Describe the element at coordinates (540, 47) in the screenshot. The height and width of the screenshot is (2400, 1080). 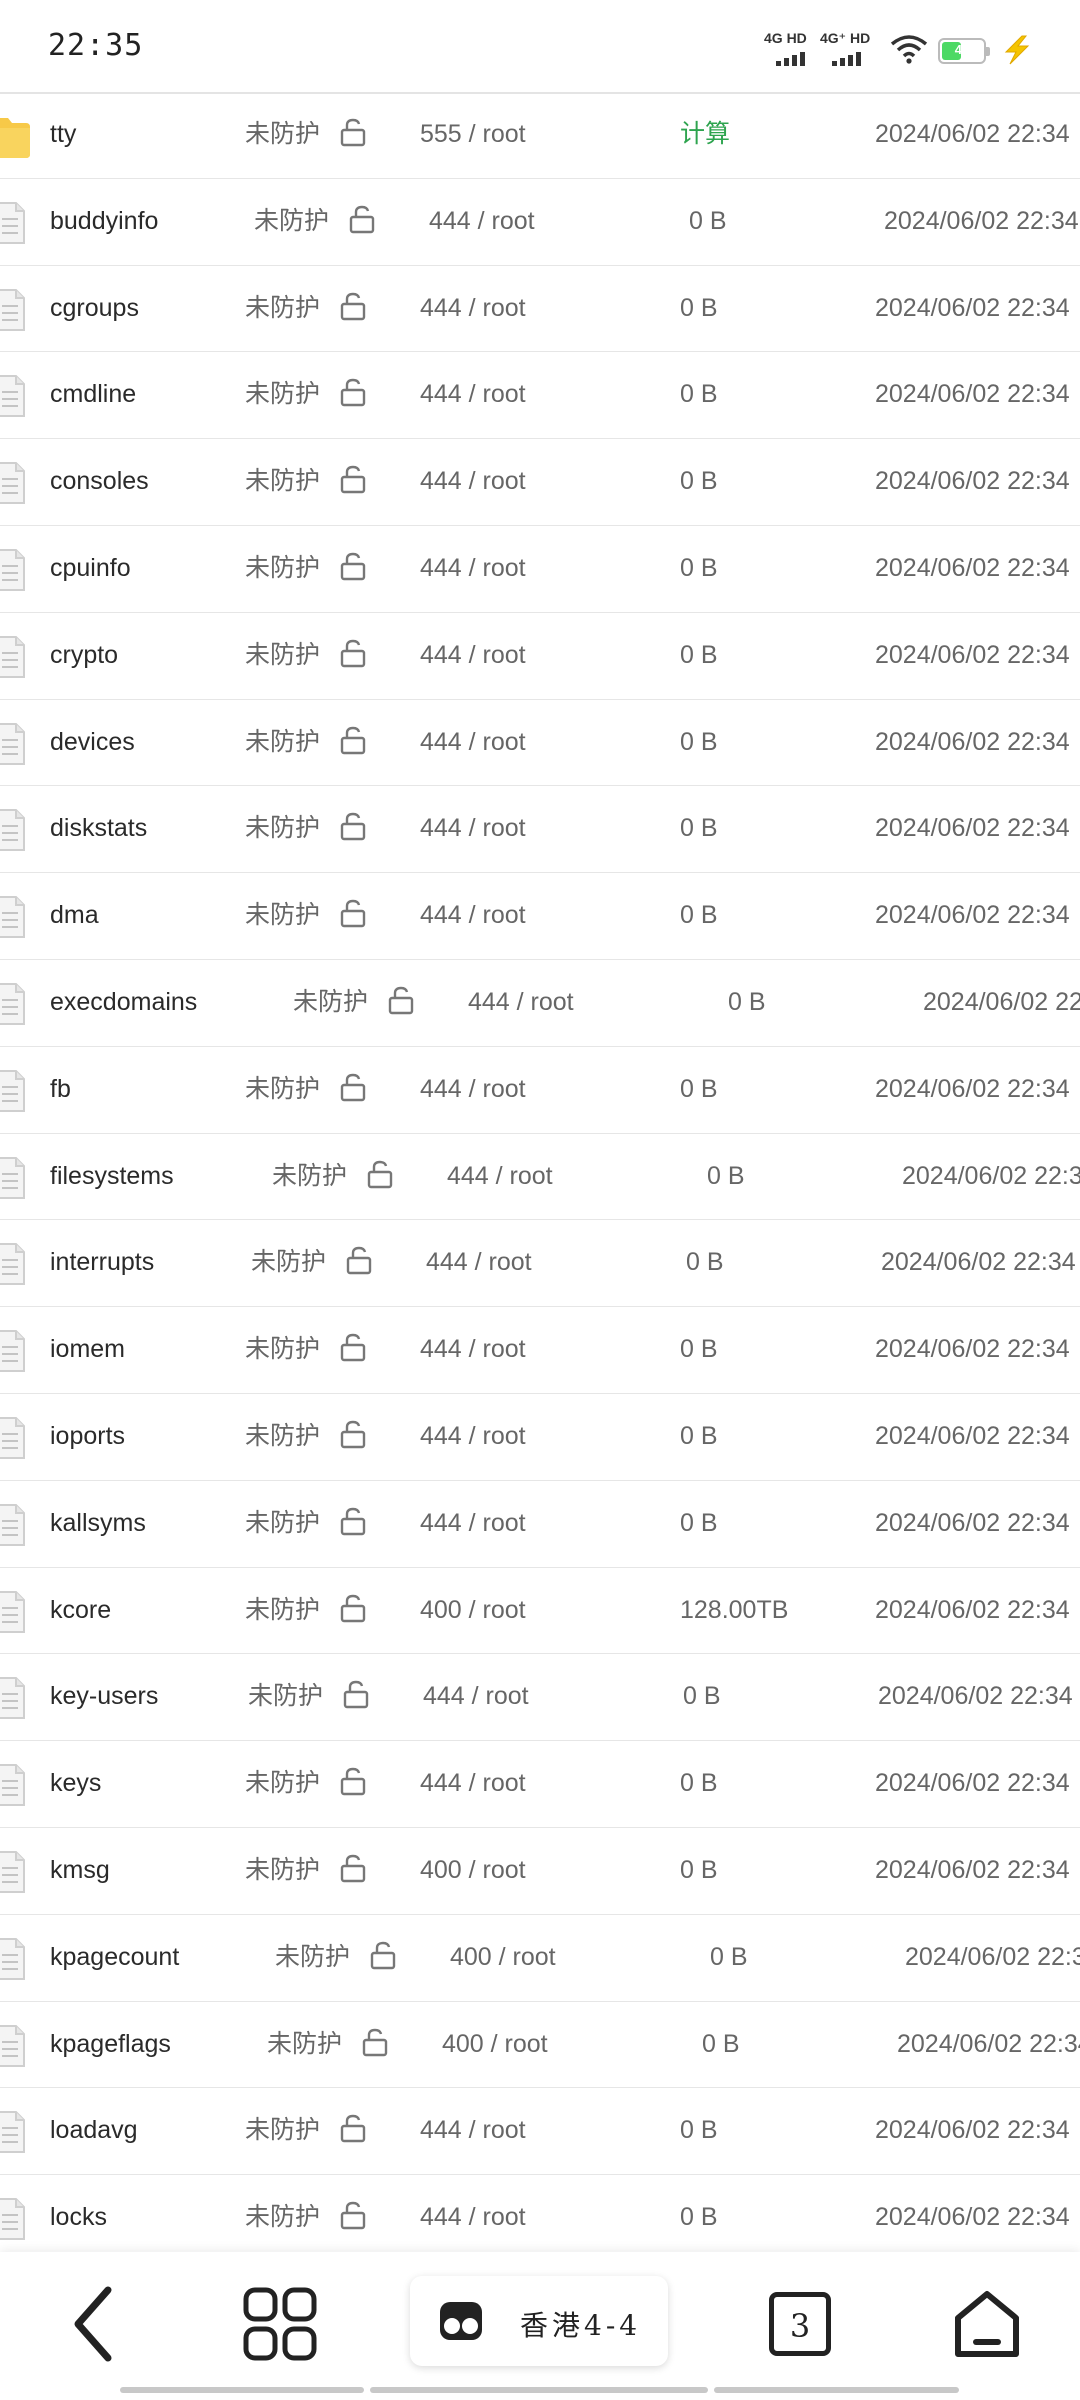
I see `status-bar: 22:35 4G HD 4G⁺ HD 48` at that location.